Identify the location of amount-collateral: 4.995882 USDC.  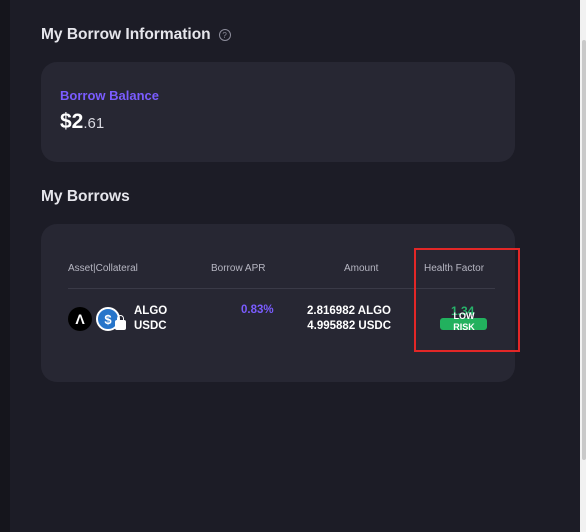
(349, 326).